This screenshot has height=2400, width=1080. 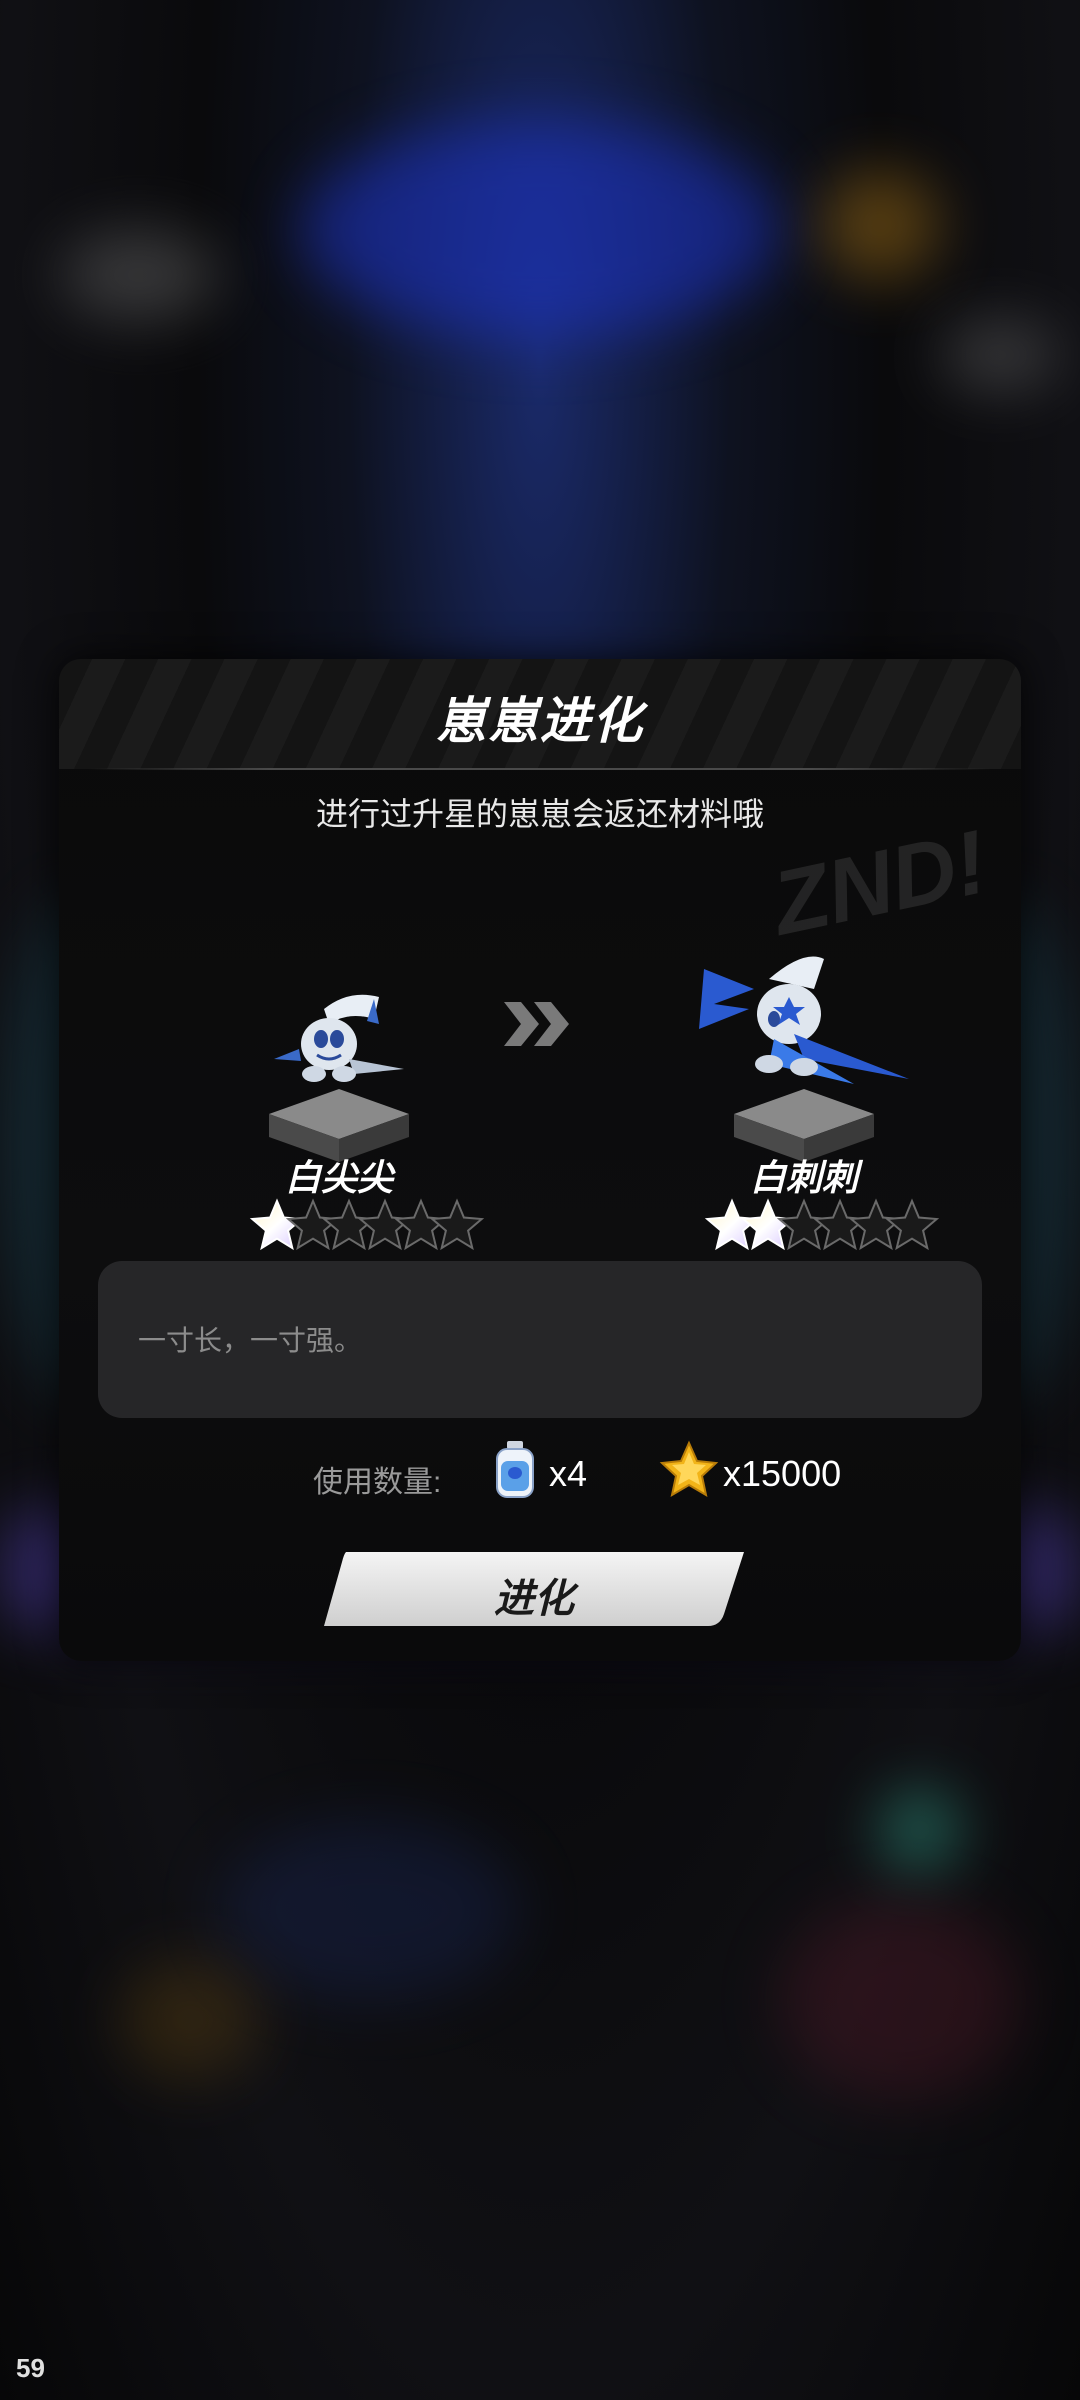 I want to click on baijianjian-creature-icon, so click(x=339, y=1038).